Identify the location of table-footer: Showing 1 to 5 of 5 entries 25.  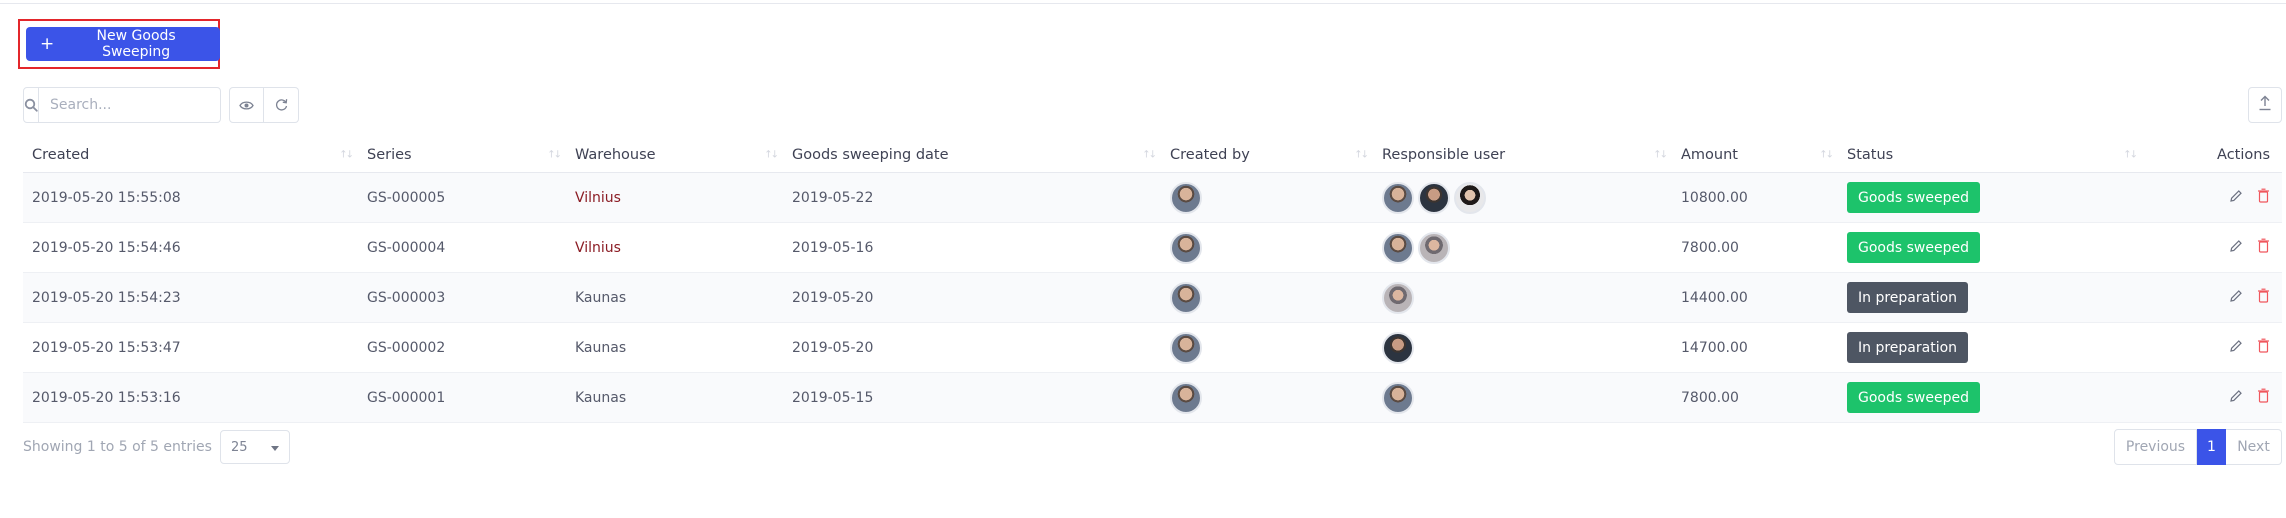
(156, 447).